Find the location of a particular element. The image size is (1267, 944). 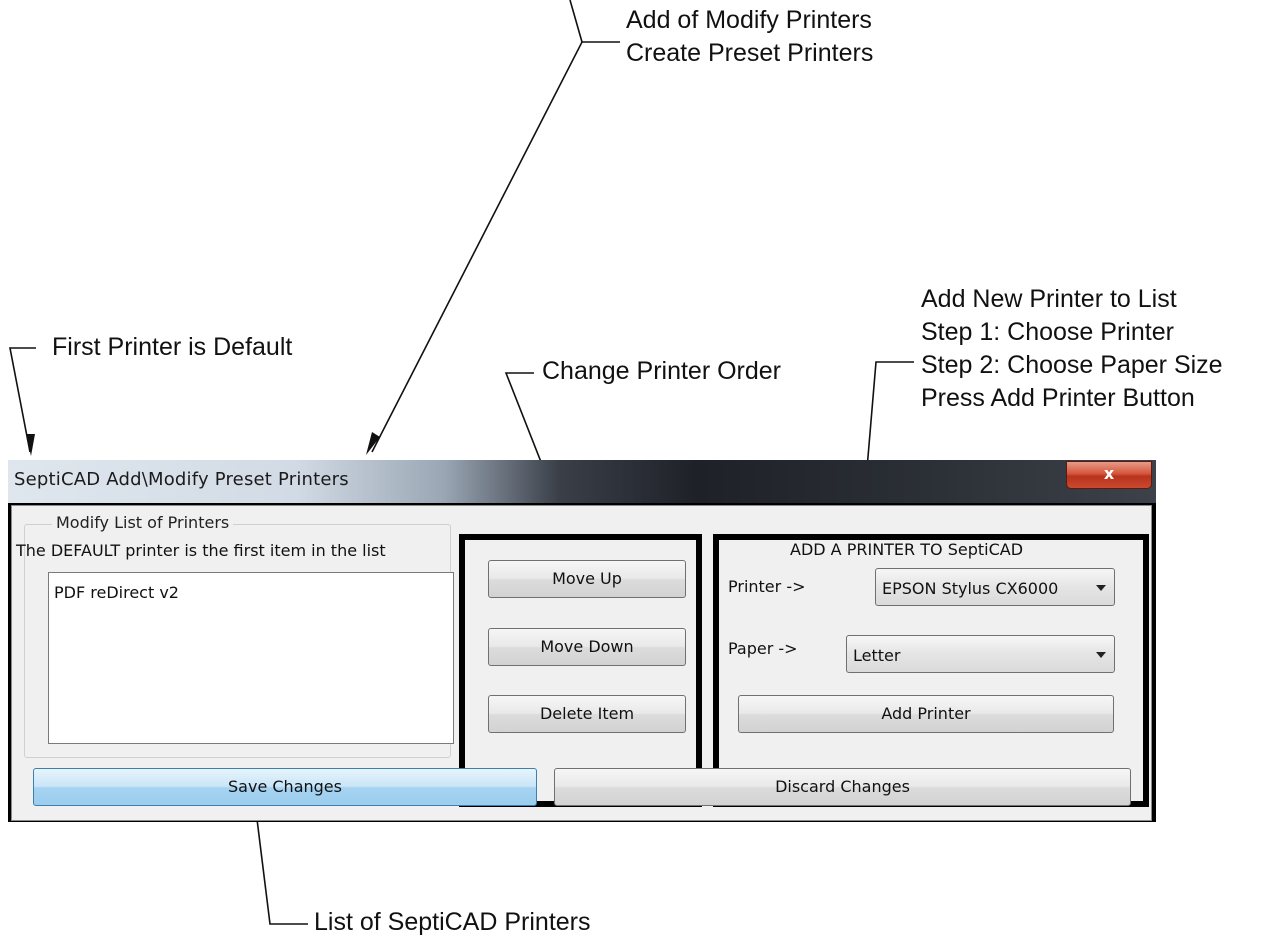

leader-top is located at coordinates (495, 247).